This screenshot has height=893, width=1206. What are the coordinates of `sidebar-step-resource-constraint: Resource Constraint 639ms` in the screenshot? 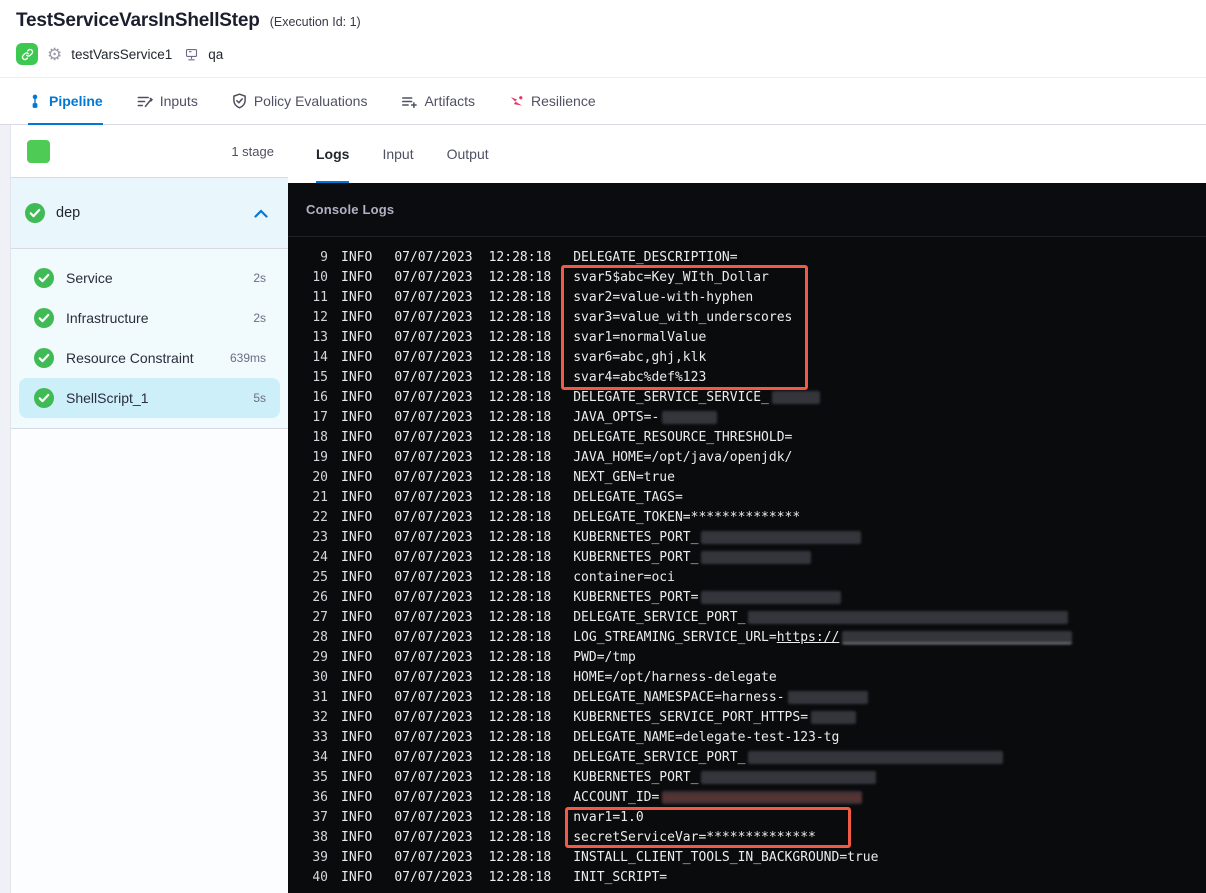 It's located at (149, 358).